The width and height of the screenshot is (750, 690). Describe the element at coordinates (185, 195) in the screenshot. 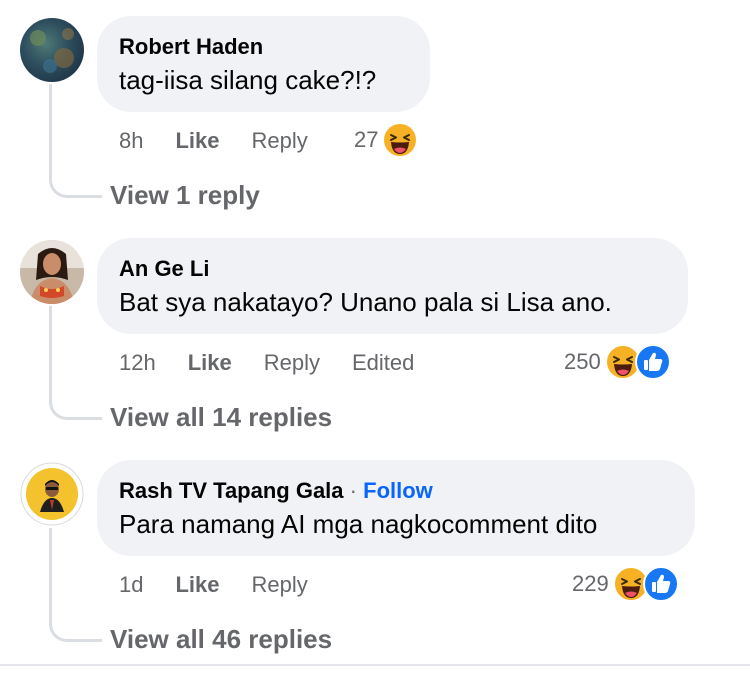

I see `view-replies-link: View 1 reply` at that location.